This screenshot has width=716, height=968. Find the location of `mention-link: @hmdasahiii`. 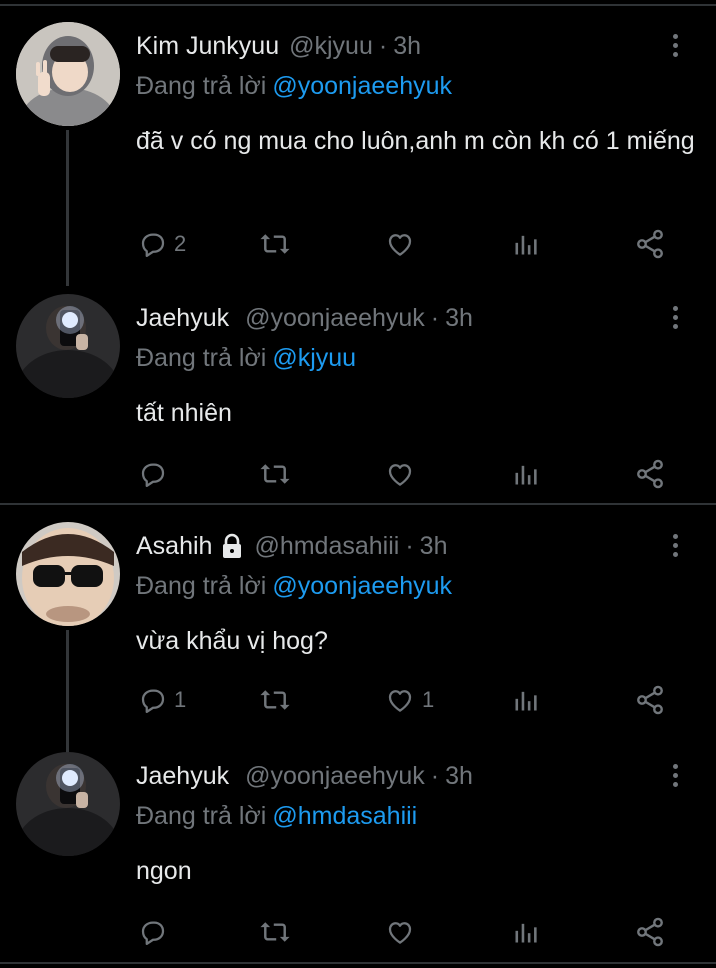

mention-link: @hmdasahiii is located at coordinates (344, 816).